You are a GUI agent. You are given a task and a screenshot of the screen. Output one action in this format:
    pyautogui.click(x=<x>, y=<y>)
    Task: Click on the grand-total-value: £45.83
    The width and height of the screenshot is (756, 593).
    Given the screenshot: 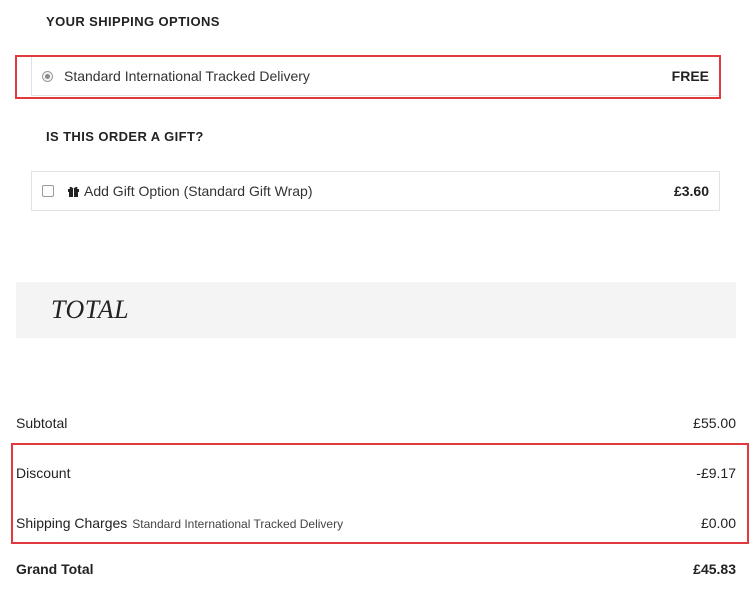 What is the action you would take?
    pyautogui.click(x=714, y=569)
    